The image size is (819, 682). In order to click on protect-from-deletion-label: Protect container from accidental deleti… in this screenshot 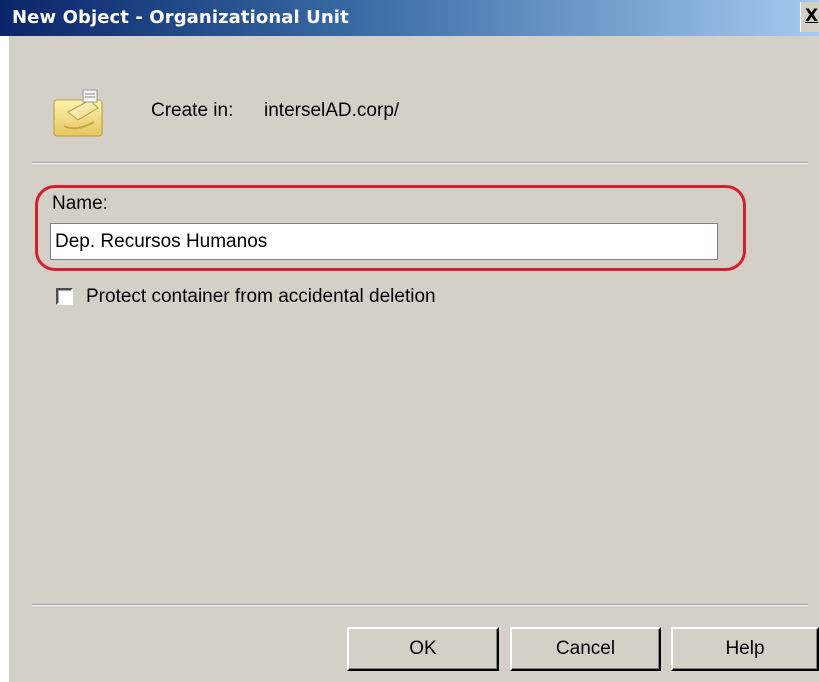, I will do `click(261, 297)`.